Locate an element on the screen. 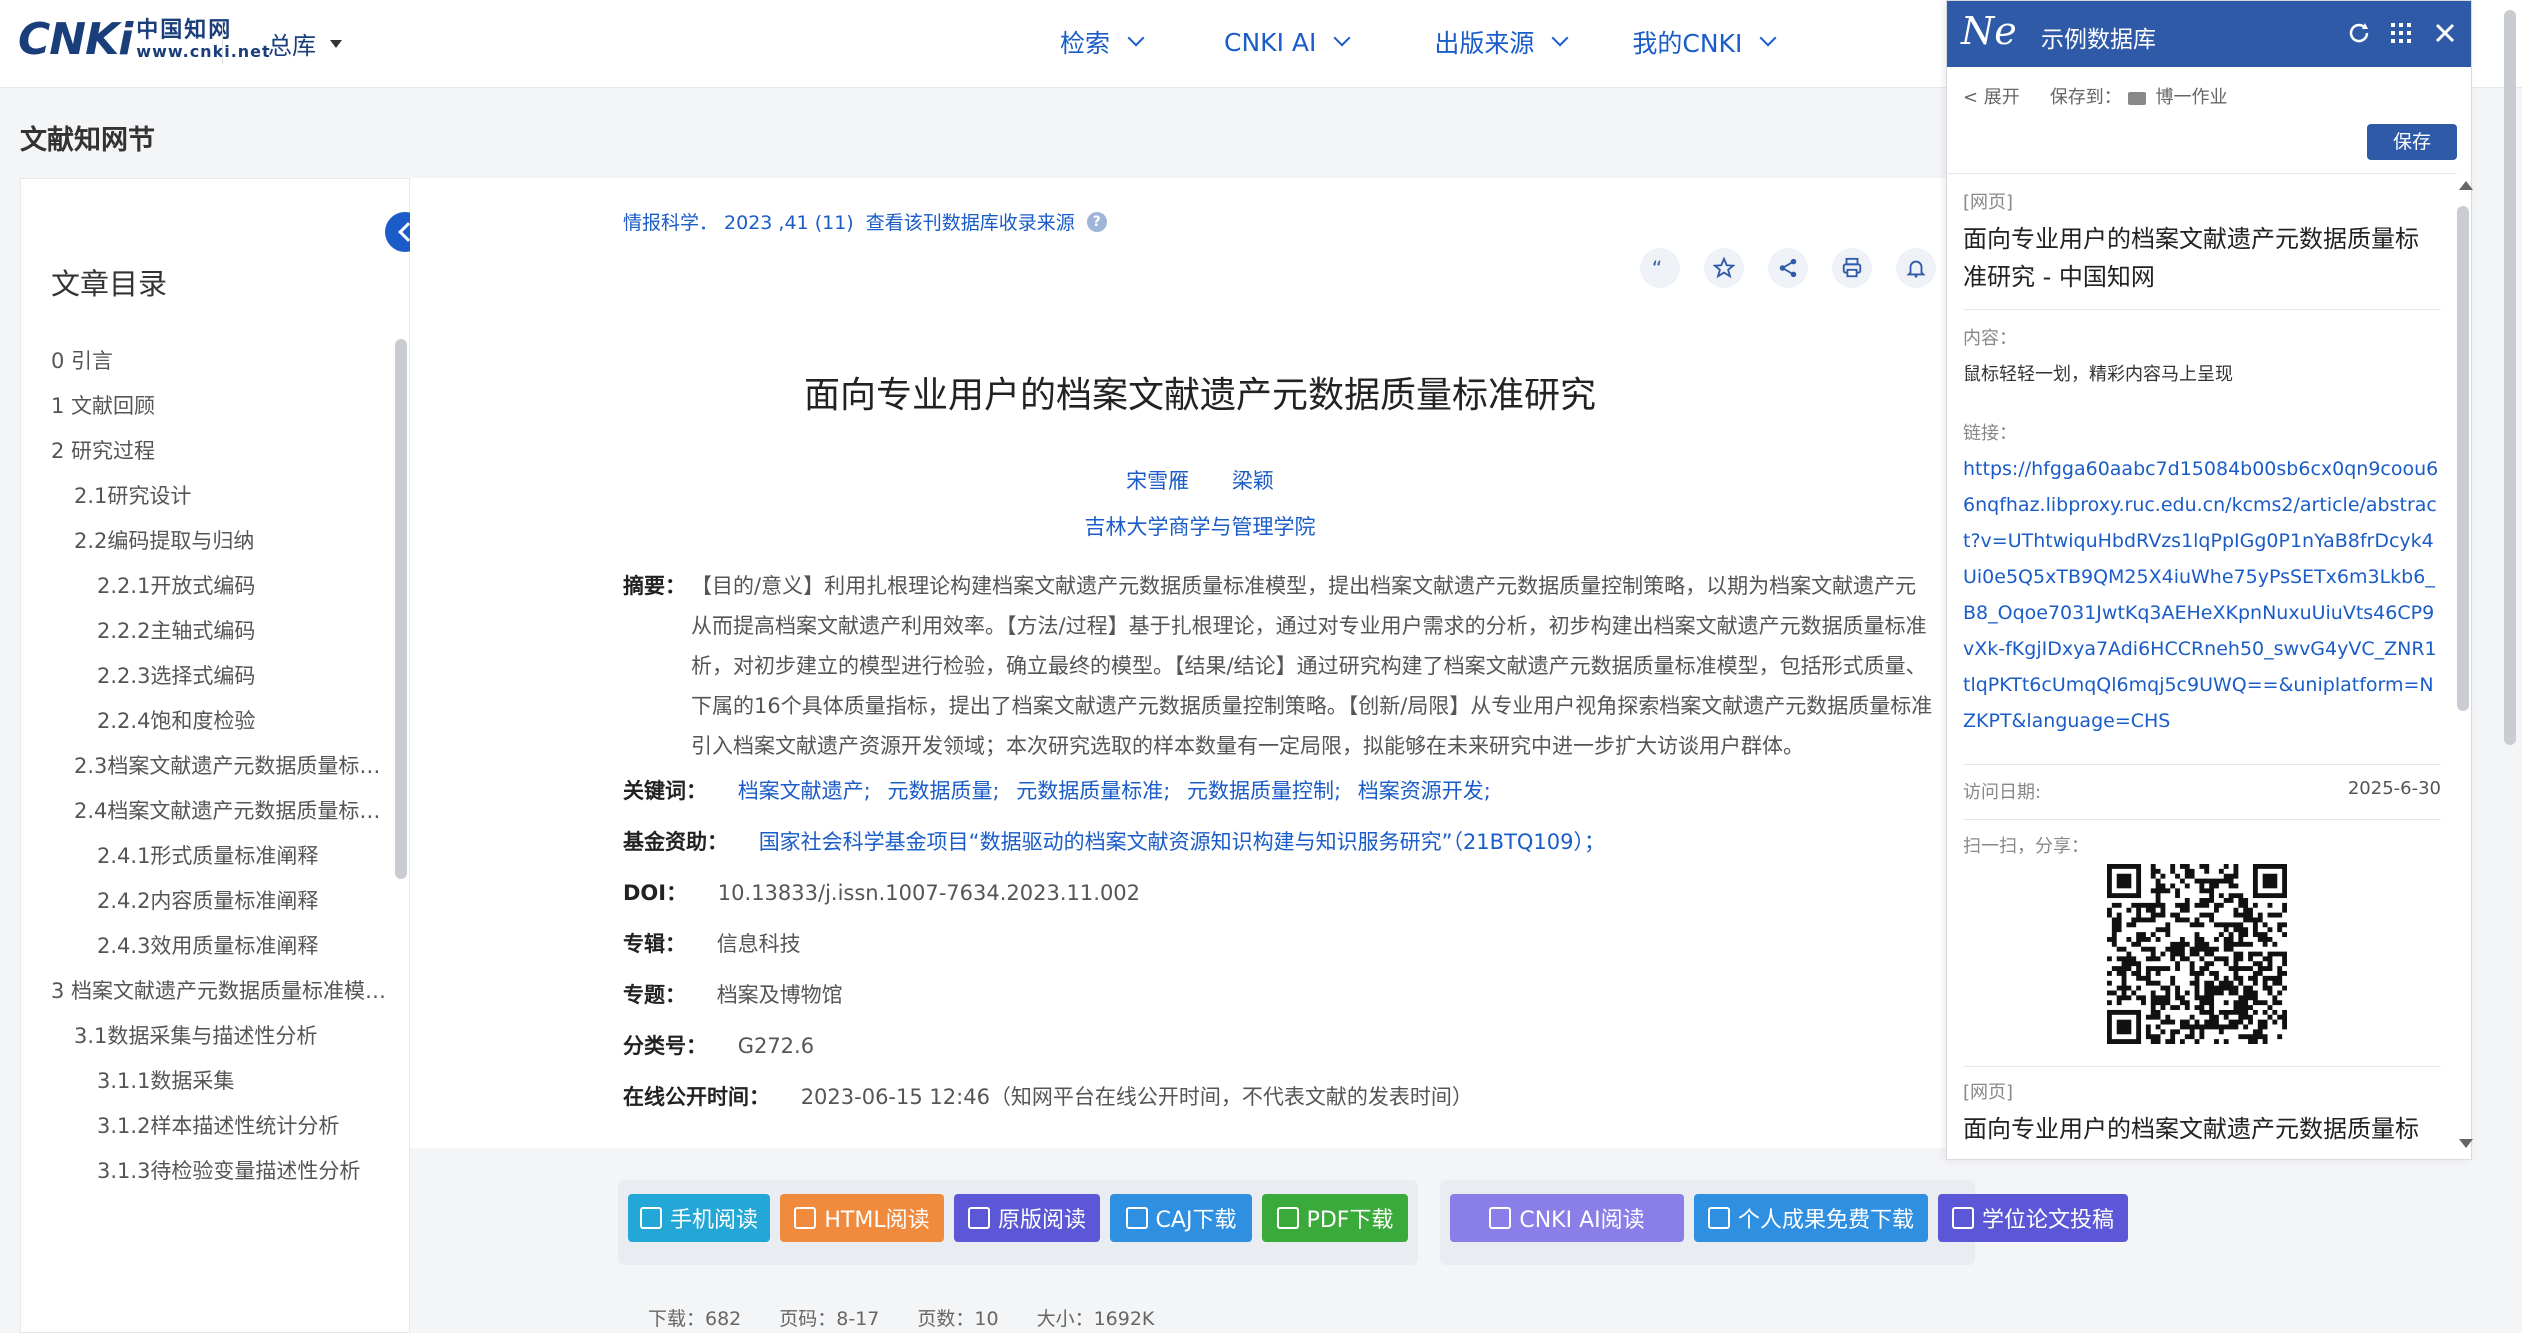  source-link: 查看该刊数据库收录来源 is located at coordinates (970, 221).